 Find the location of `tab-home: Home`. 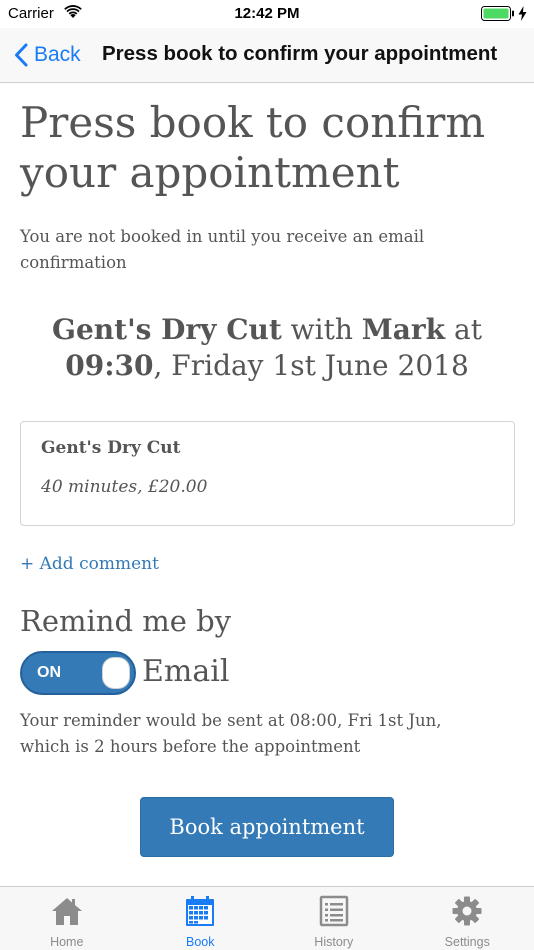

tab-home: Home is located at coordinates (67, 918).